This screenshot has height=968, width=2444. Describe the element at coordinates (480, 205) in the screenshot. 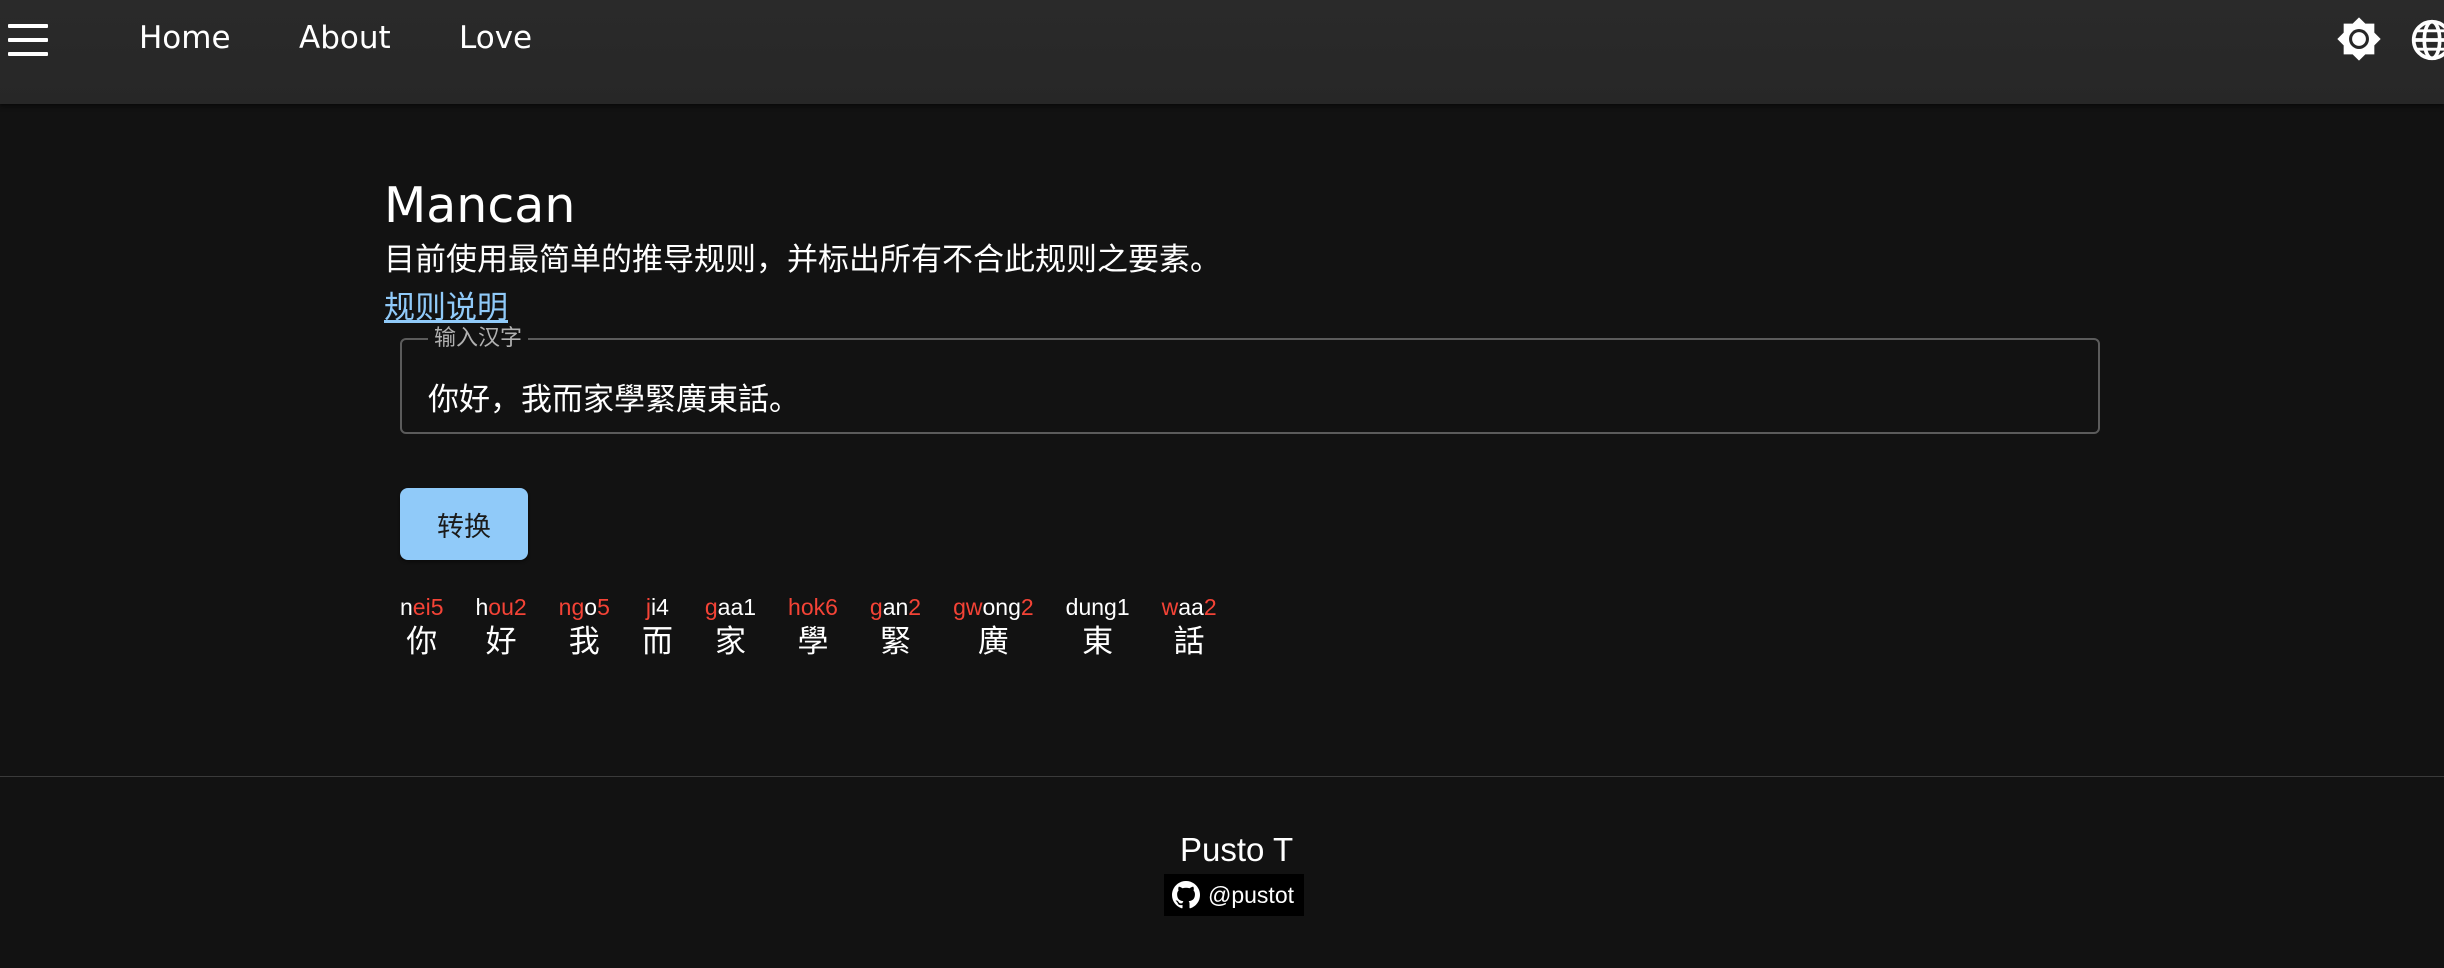

I see `page-title: Mancan` at that location.